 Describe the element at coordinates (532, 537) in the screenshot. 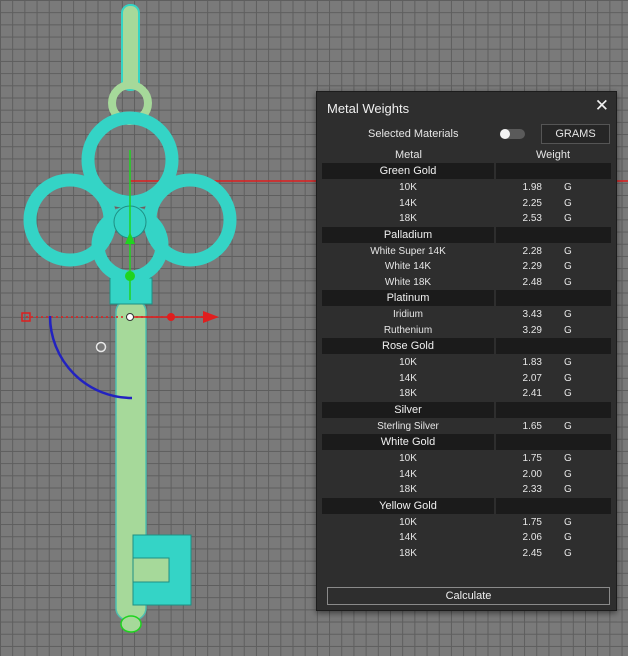

I see `weight-value: 2.06` at that location.